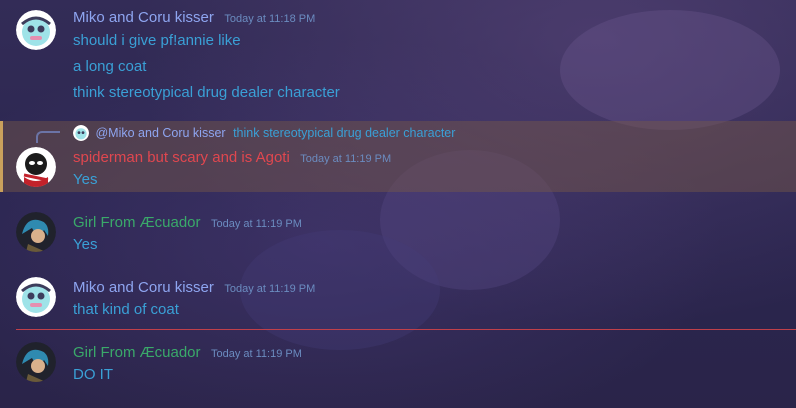 The image size is (796, 408). What do you see at coordinates (160, 133) in the screenshot?
I see `reply-author: @Miko and Coru kisser` at bounding box center [160, 133].